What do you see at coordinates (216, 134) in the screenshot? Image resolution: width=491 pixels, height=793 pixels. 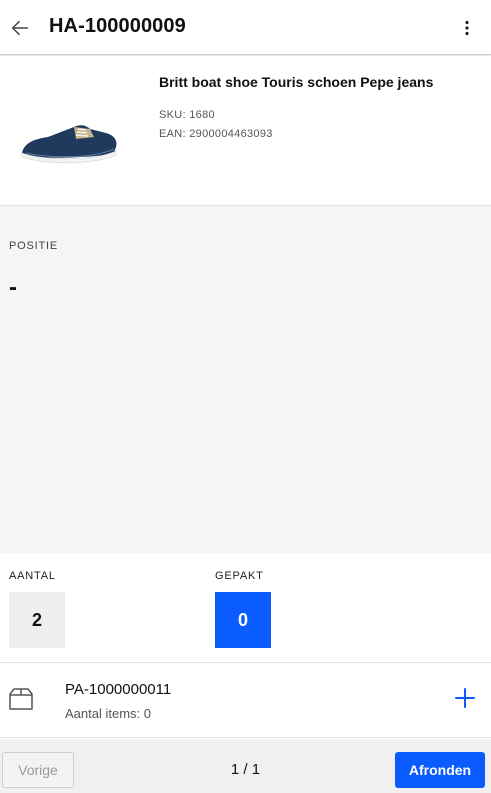 I see `product-ean: EAN: 2900004463093` at bounding box center [216, 134].